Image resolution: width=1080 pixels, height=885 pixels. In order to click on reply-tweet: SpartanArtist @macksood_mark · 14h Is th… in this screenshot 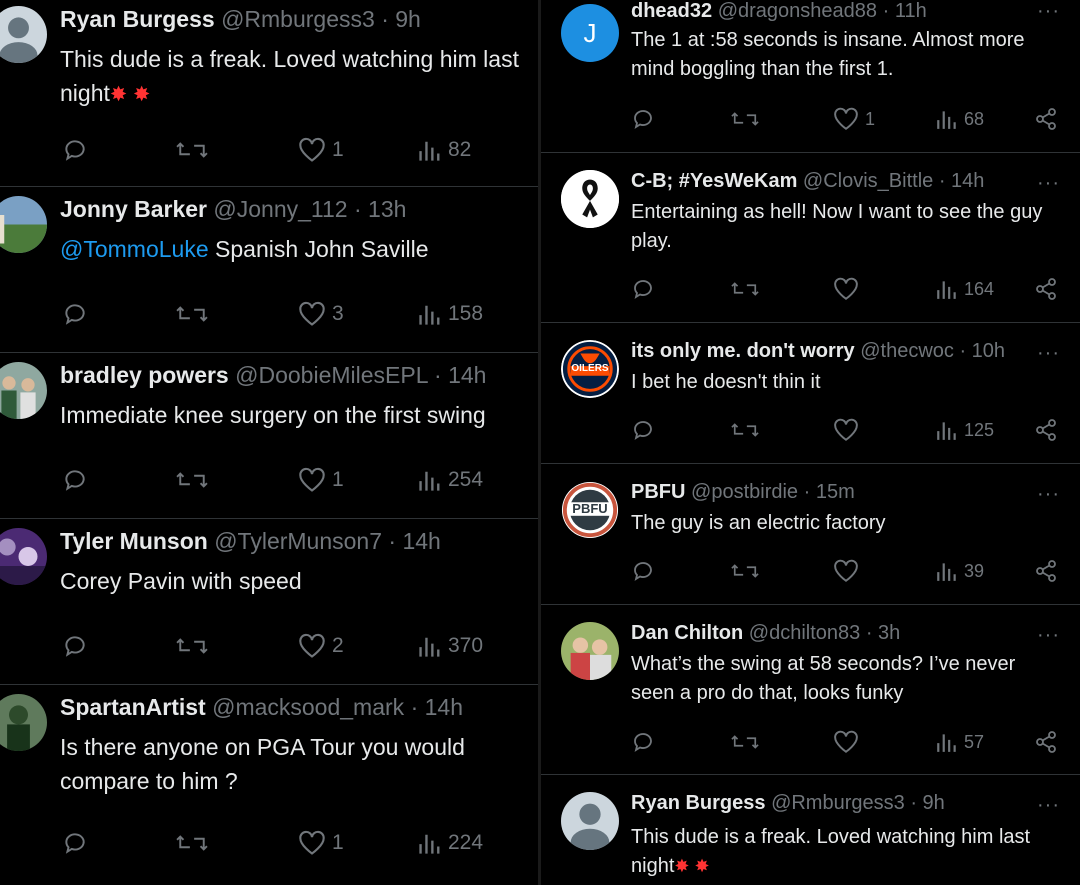, I will do `click(269, 784)`.